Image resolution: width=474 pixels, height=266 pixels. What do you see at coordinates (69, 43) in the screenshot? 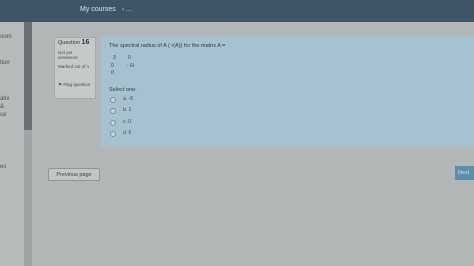
I see `question-label: Question` at bounding box center [69, 43].